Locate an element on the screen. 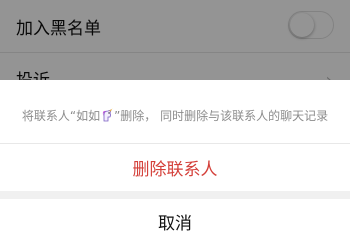 Image resolution: width=350 pixels, height=244 pixels. sheet-separator is located at coordinates (175, 195).